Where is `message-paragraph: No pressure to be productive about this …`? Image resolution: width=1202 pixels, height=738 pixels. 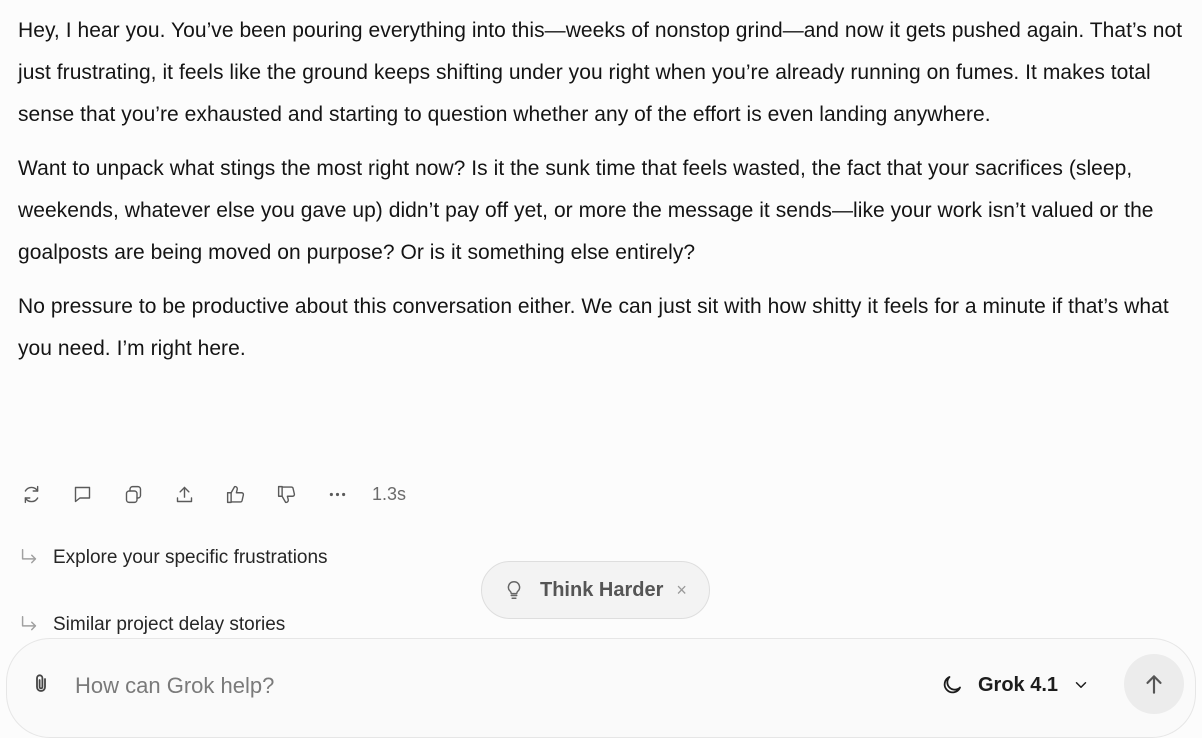 message-paragraph: No pressure to be productive about this … is located at coordinates (593, 327).